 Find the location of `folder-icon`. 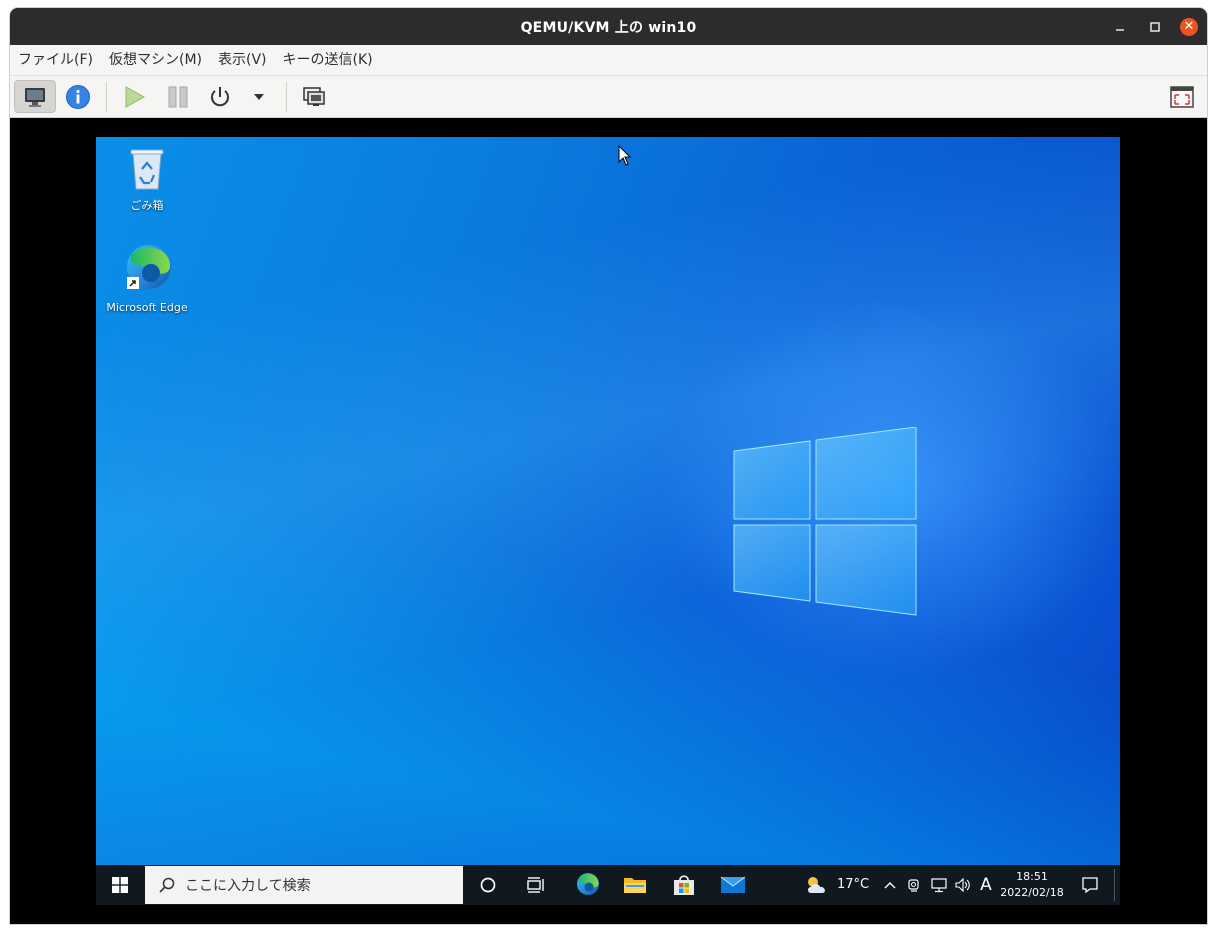

folder-icon is located at coordinates (635, 885).